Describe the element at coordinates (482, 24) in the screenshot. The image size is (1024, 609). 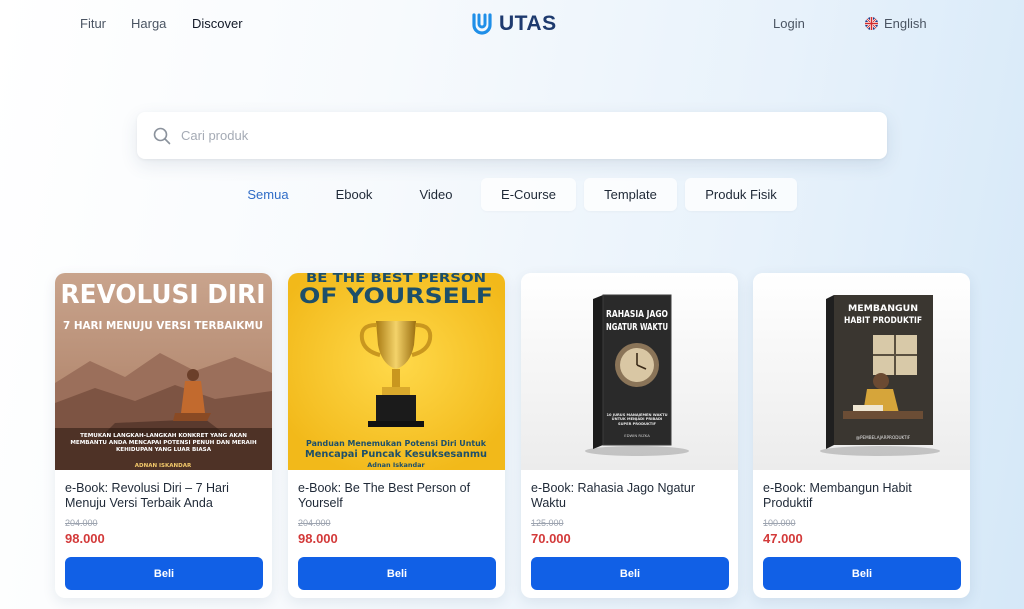
I see `utas-logo-icon` at that location.